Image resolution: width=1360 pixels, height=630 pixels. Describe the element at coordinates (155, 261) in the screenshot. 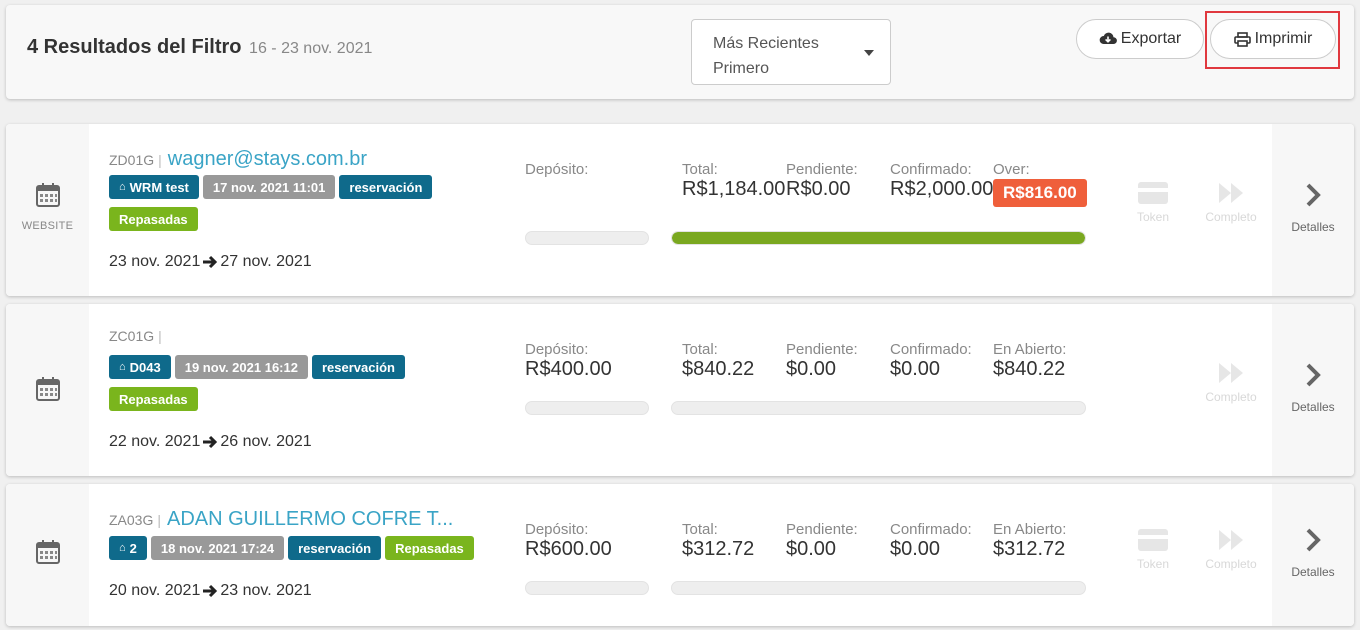

I see `checkin-date: 23 nov. 2021` at that location.